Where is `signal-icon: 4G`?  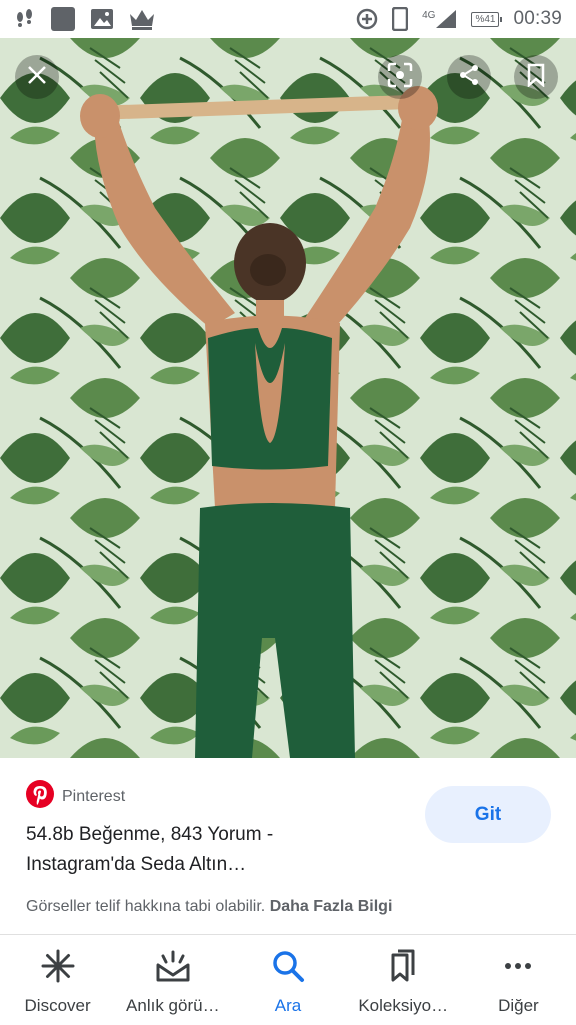 signal-icon: 4G is located at coordinates (439, 19).